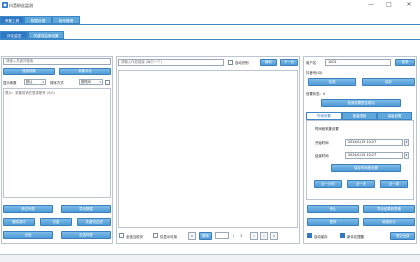 The width and height of the screenshot is (420, 262). I want to click on save-button: 保存, so click(388, 82).